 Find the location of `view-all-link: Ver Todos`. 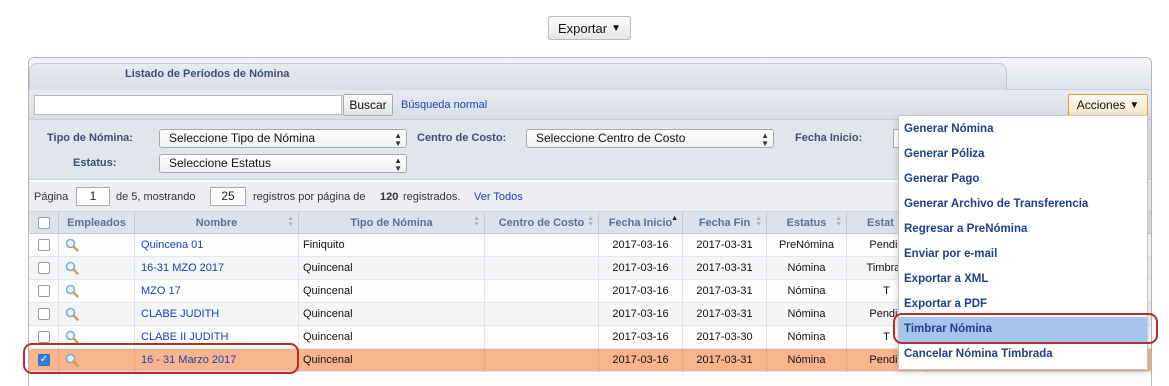

view-all-link: Ver Todos is located at coordinates (498, 197).